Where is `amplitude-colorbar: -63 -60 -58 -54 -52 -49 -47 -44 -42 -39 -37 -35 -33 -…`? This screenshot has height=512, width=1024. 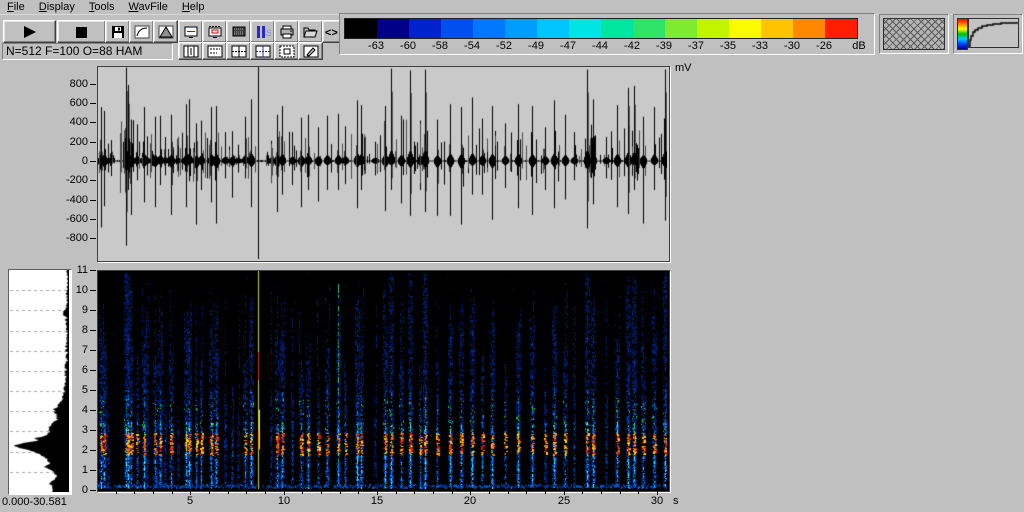
amplitude-colorbar: -63 -60 -58 -54 -52 -49 -47 -44 -42 -39 -37 -35 -33 -… is located at coordinates (607, 34).